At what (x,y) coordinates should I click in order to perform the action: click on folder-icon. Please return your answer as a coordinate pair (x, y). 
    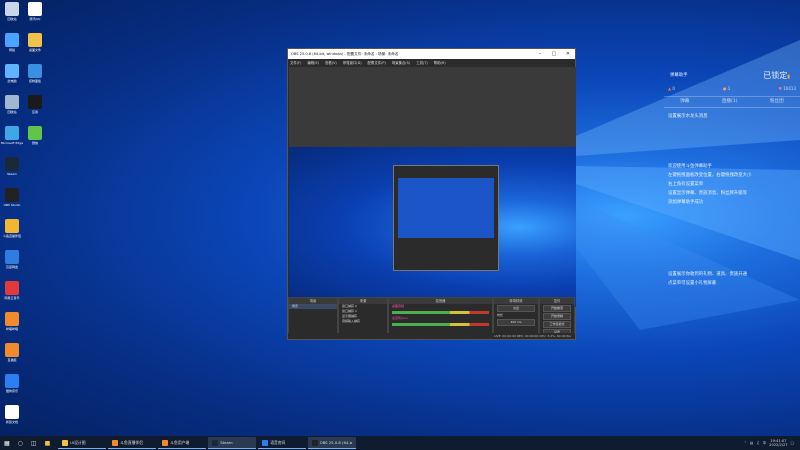
    Looking at the image, I should click on (65, 442).